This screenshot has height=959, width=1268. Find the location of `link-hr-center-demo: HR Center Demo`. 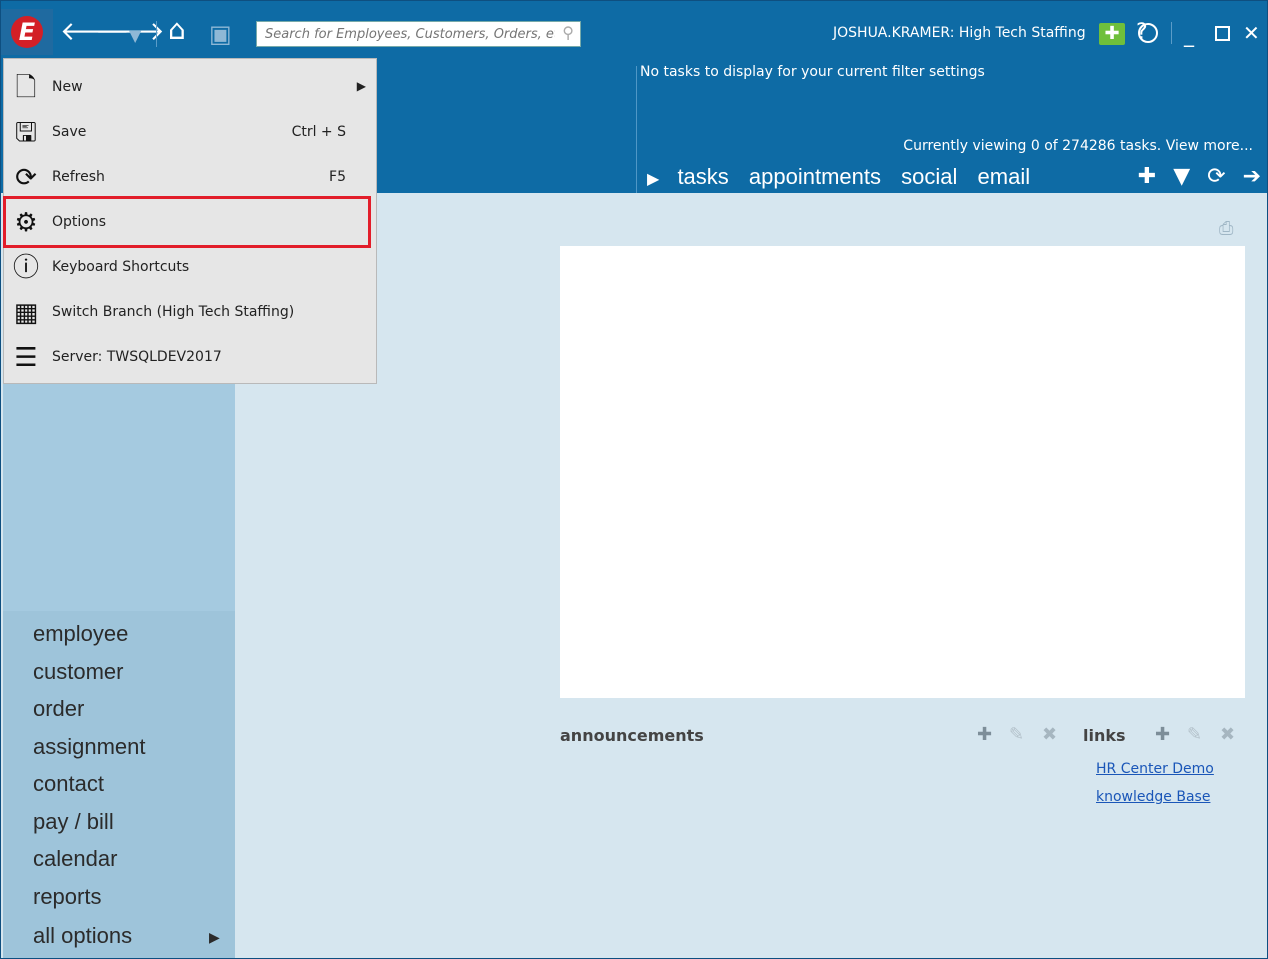

link-hr-center-demo: HR Center Demo is located at coordinates (1155, 769).